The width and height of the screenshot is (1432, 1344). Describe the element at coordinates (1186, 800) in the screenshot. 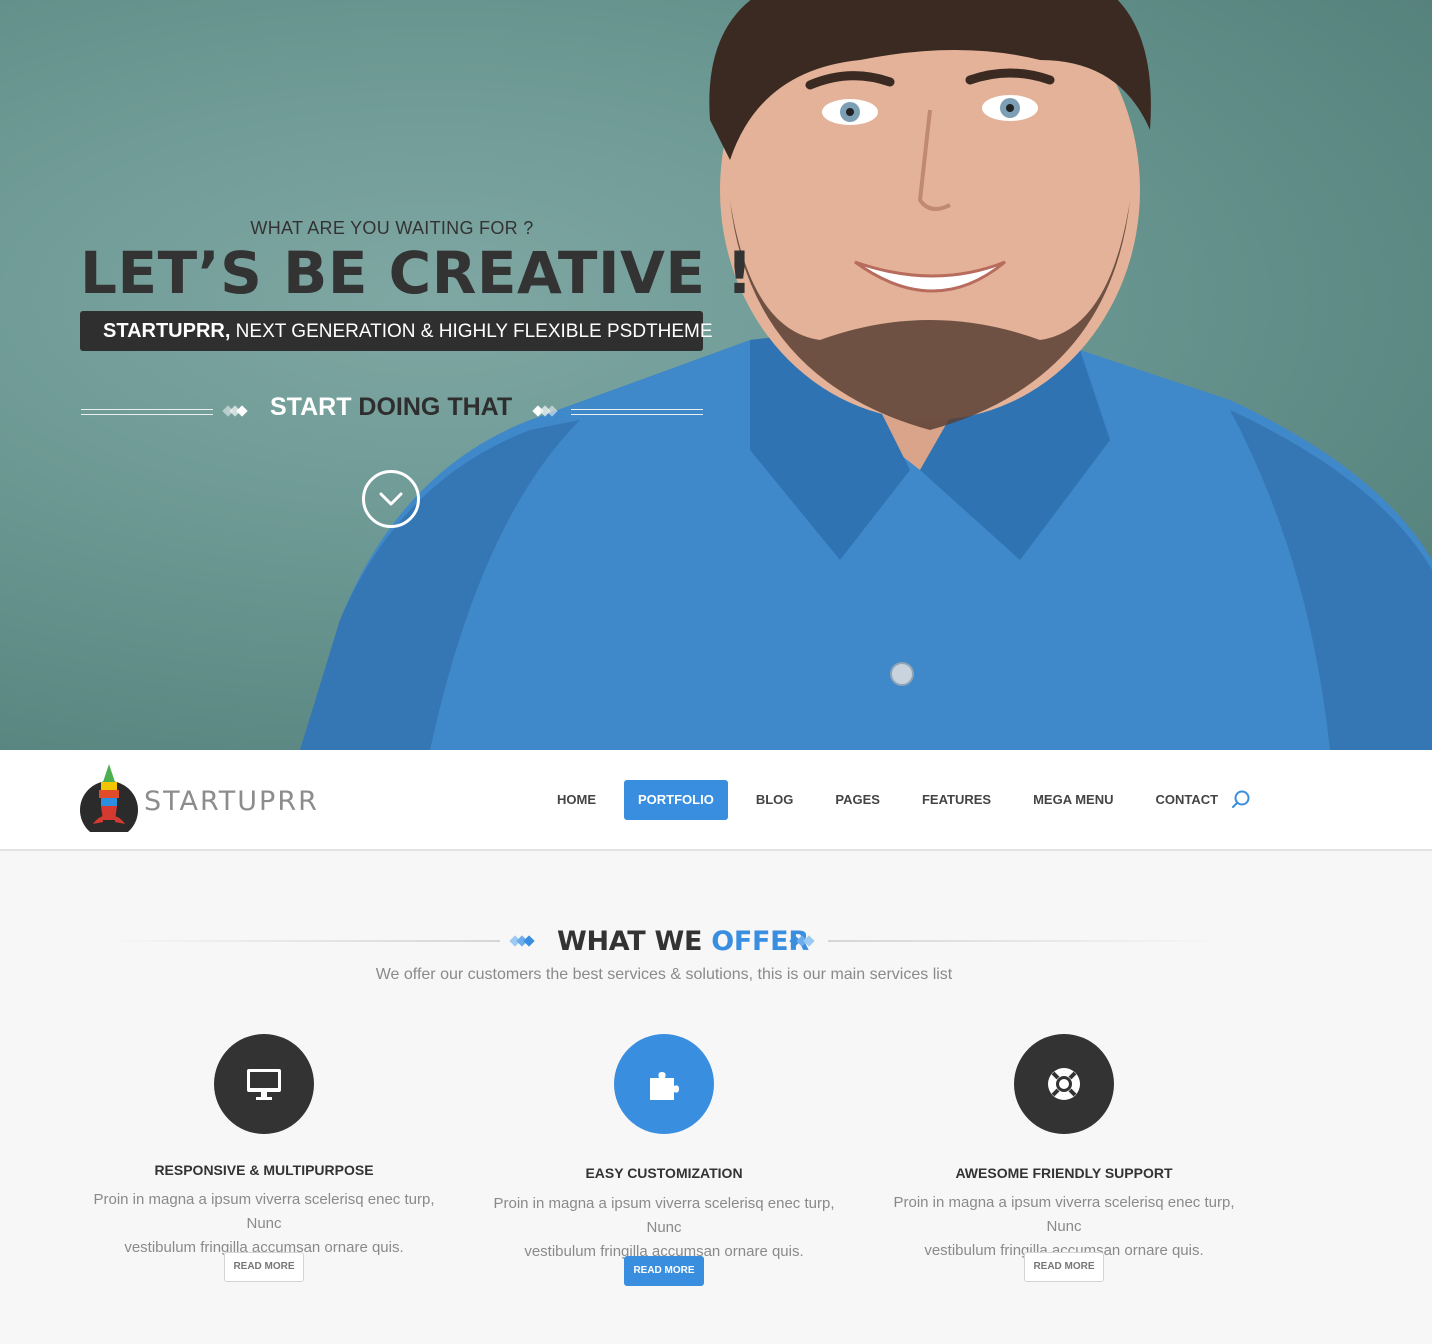

I see `nav-item-contact: CONTACT` at that location.